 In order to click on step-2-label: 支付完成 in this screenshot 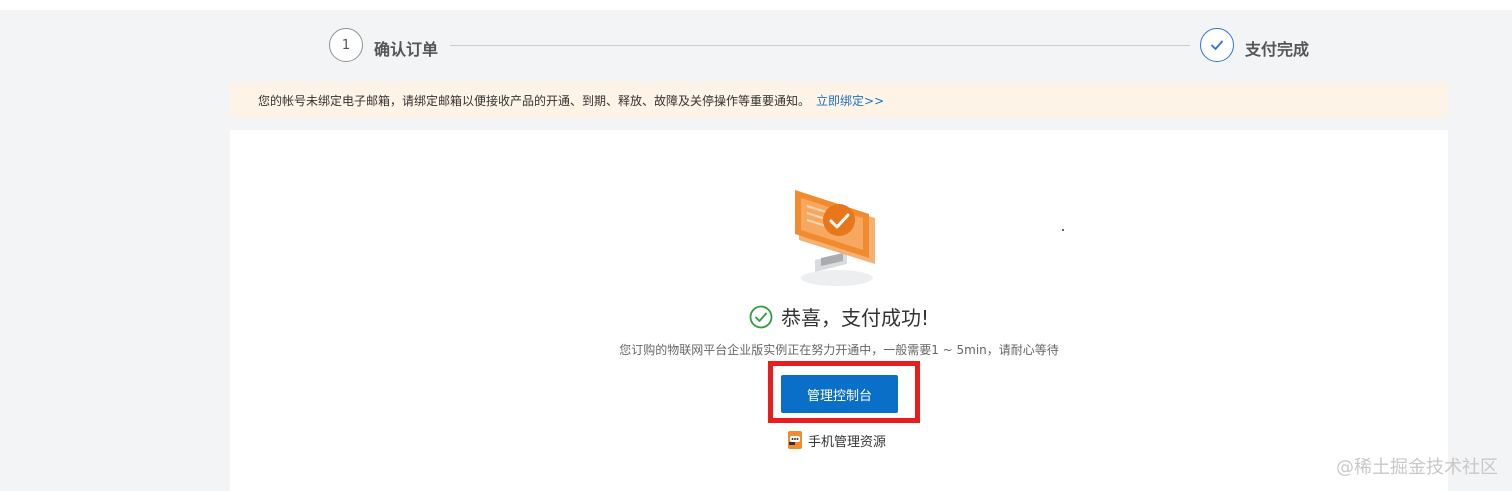, I will do `click(1277, 49)`.